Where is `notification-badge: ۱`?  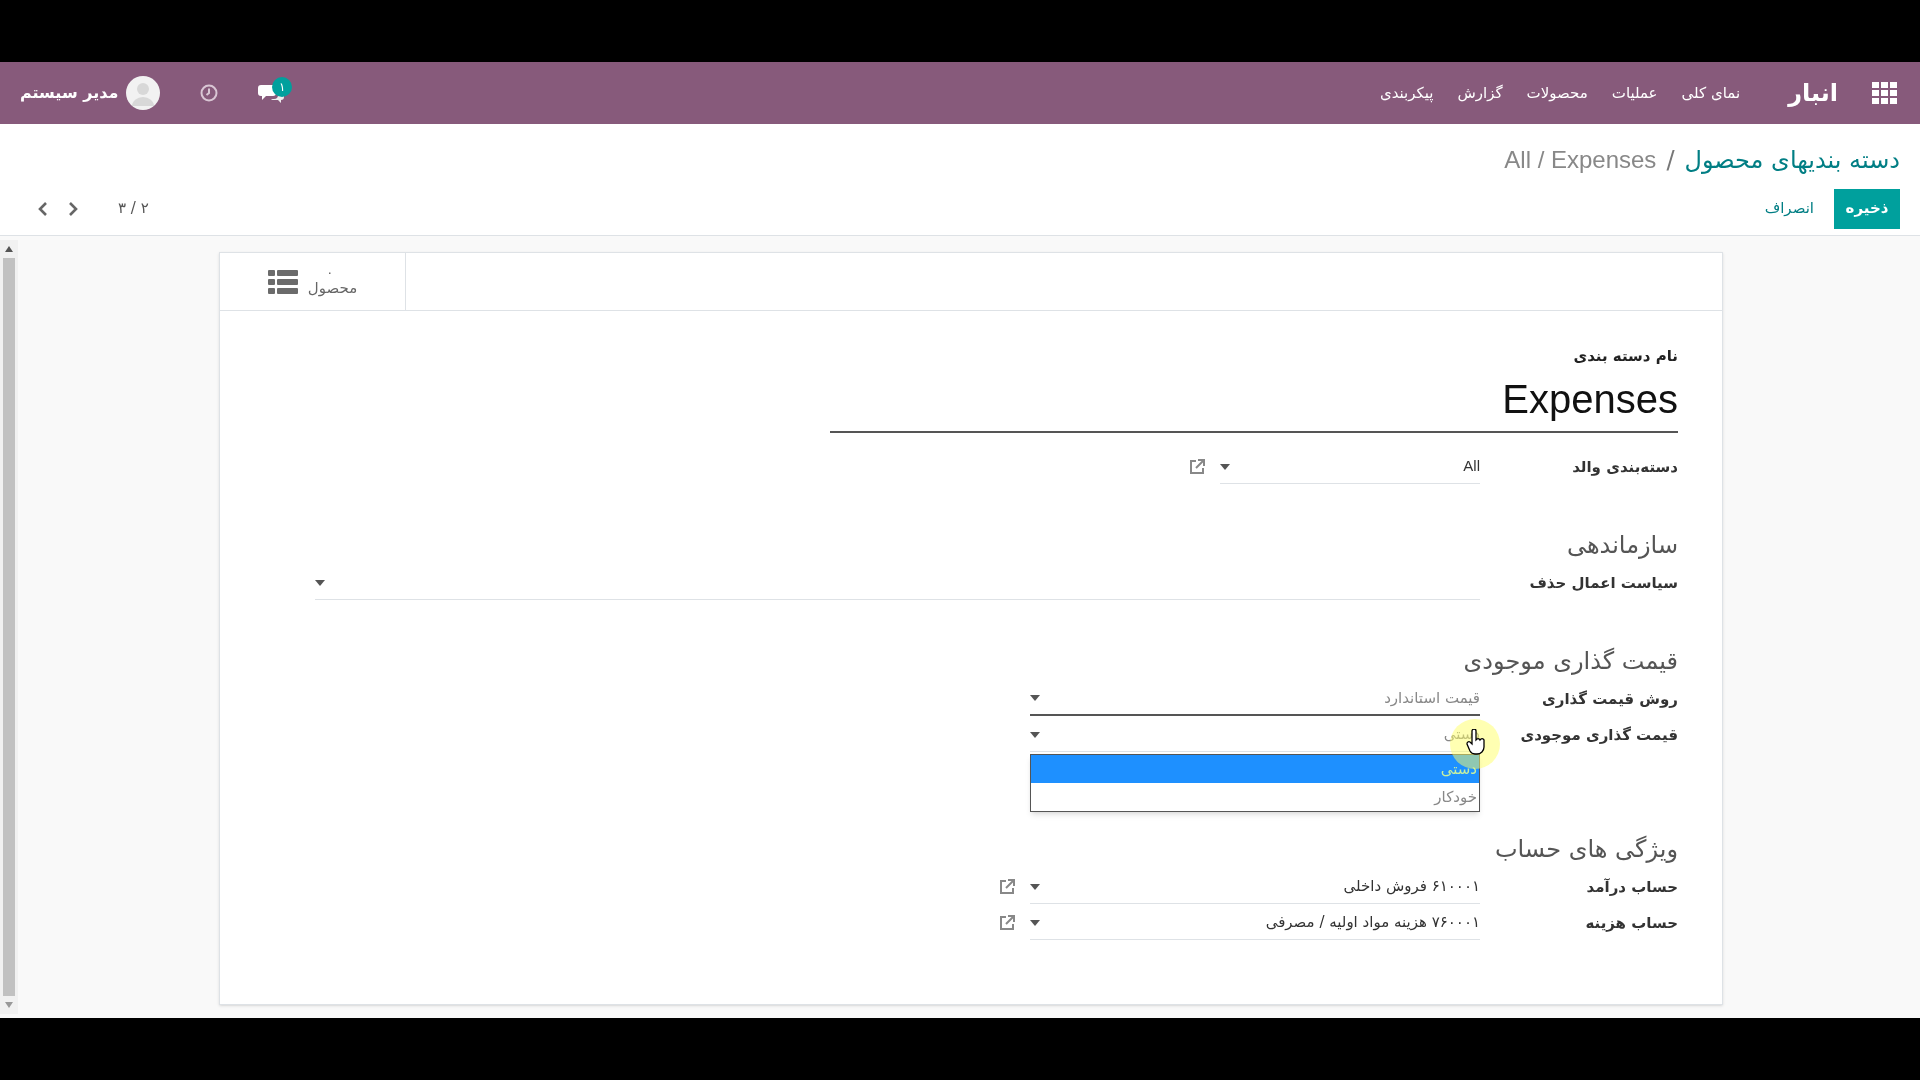
notification-badge: ۱ is located at coordinates (282, 87).